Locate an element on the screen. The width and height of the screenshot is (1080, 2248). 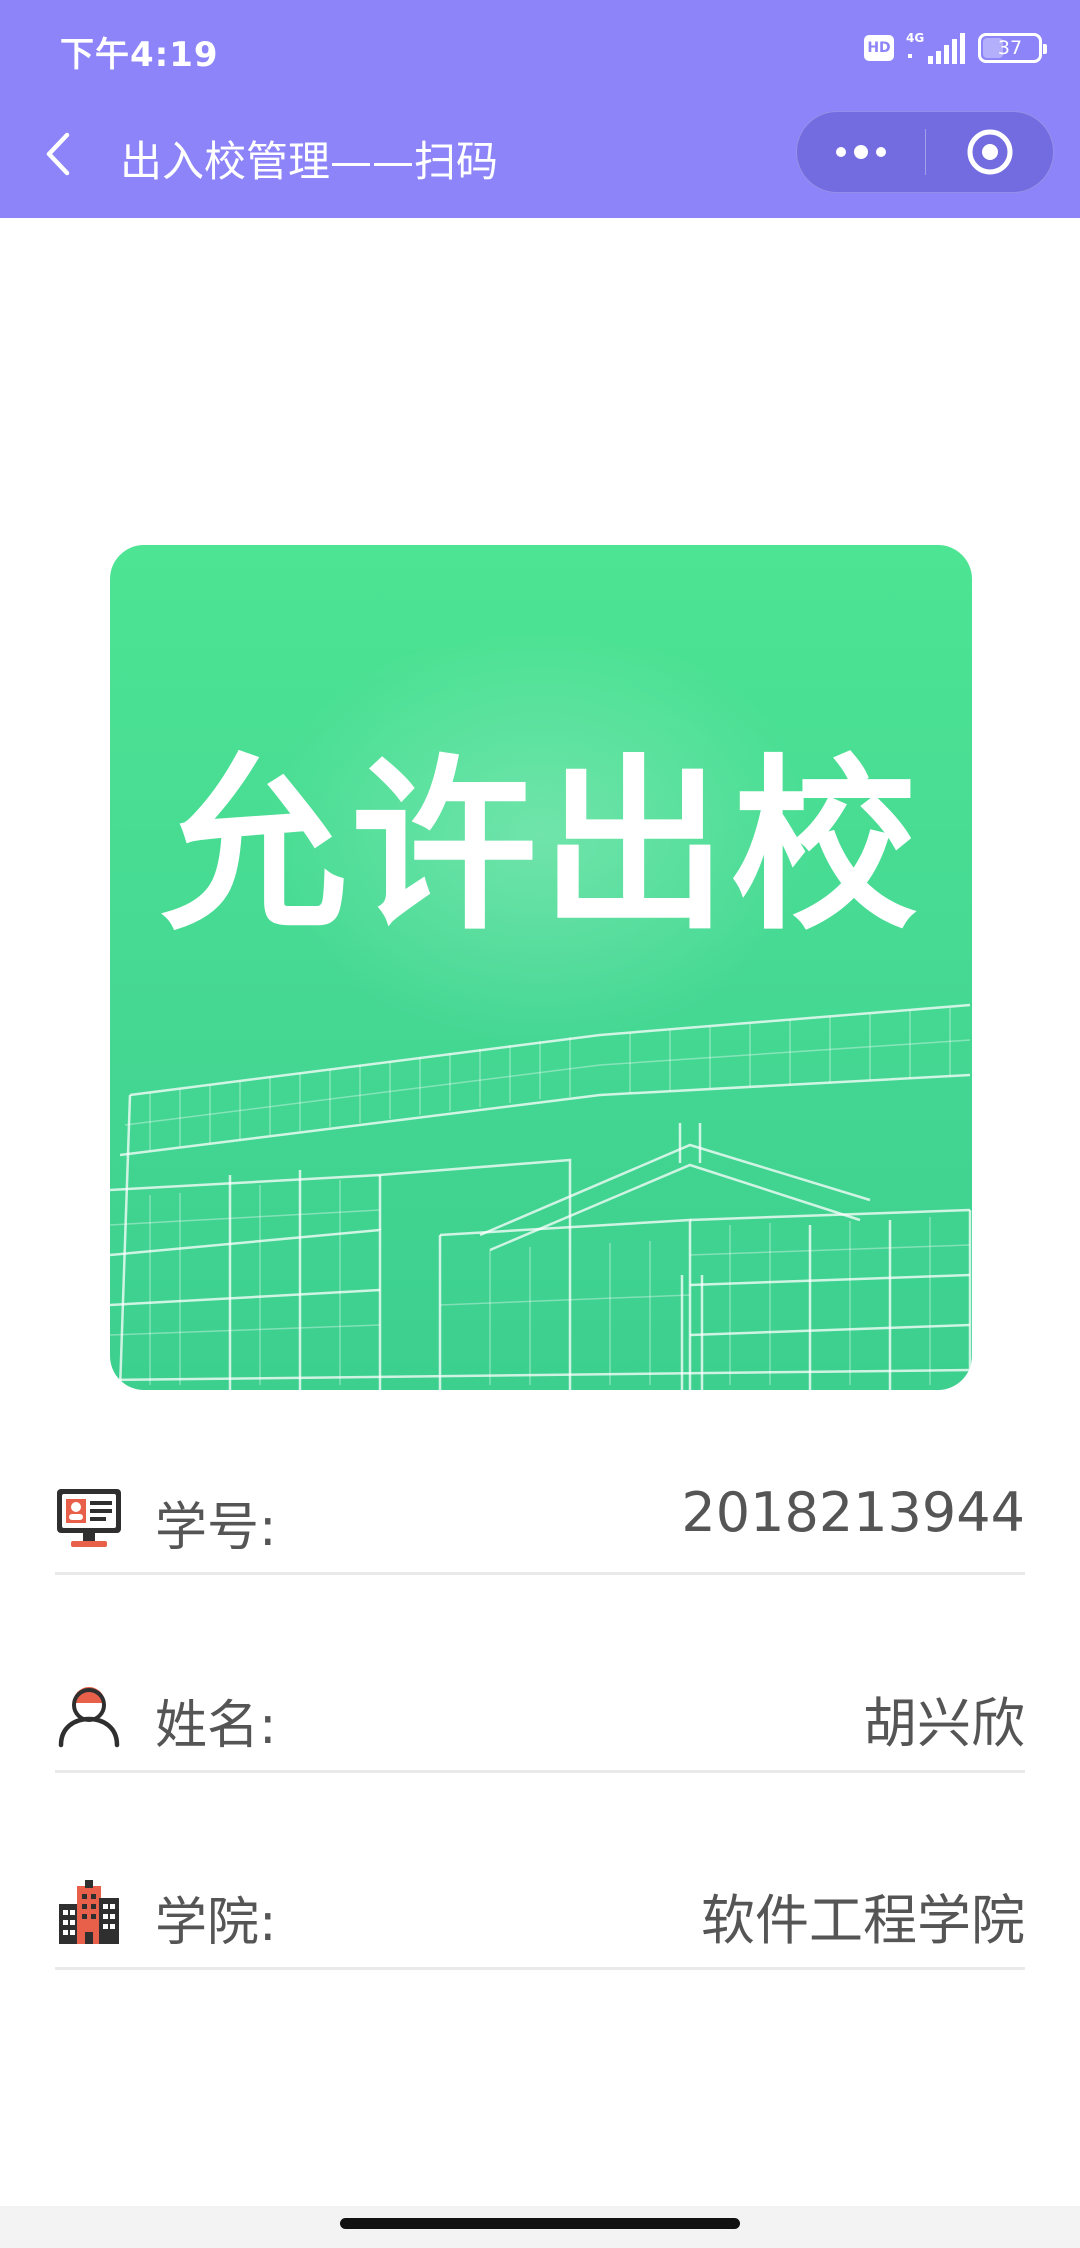
status-icons: HD 4G 37 is located at coordinates (955, 48).